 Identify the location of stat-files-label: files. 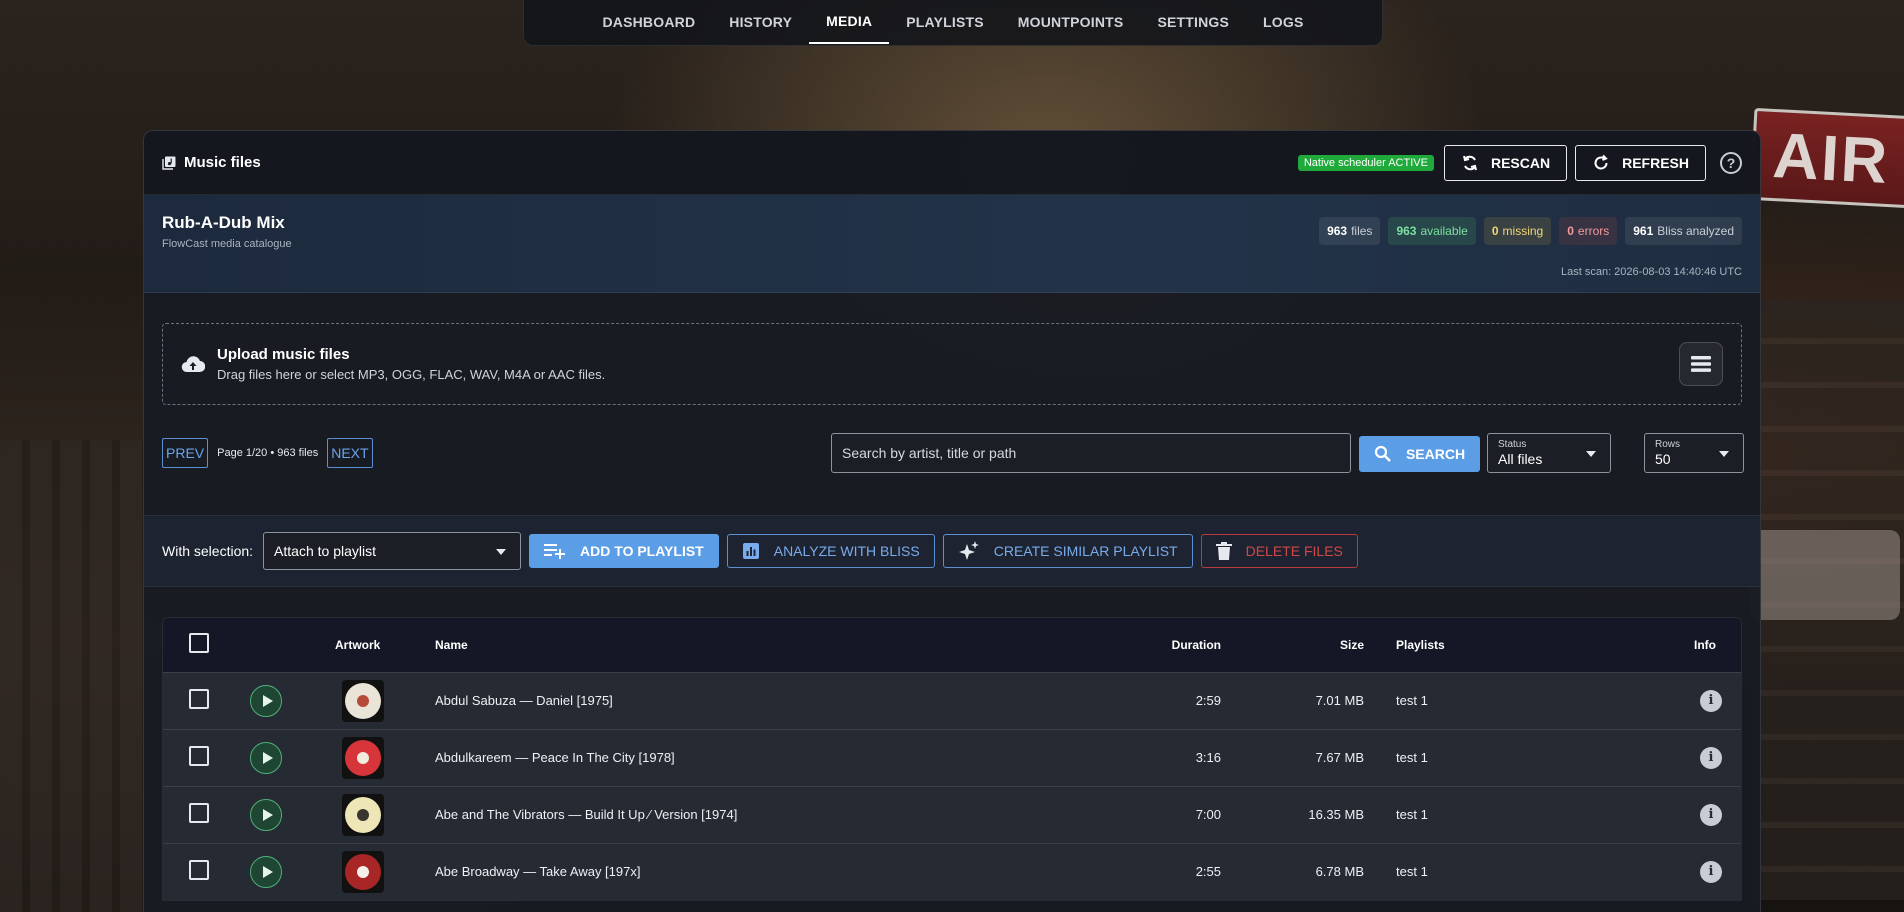
(1362, 231).